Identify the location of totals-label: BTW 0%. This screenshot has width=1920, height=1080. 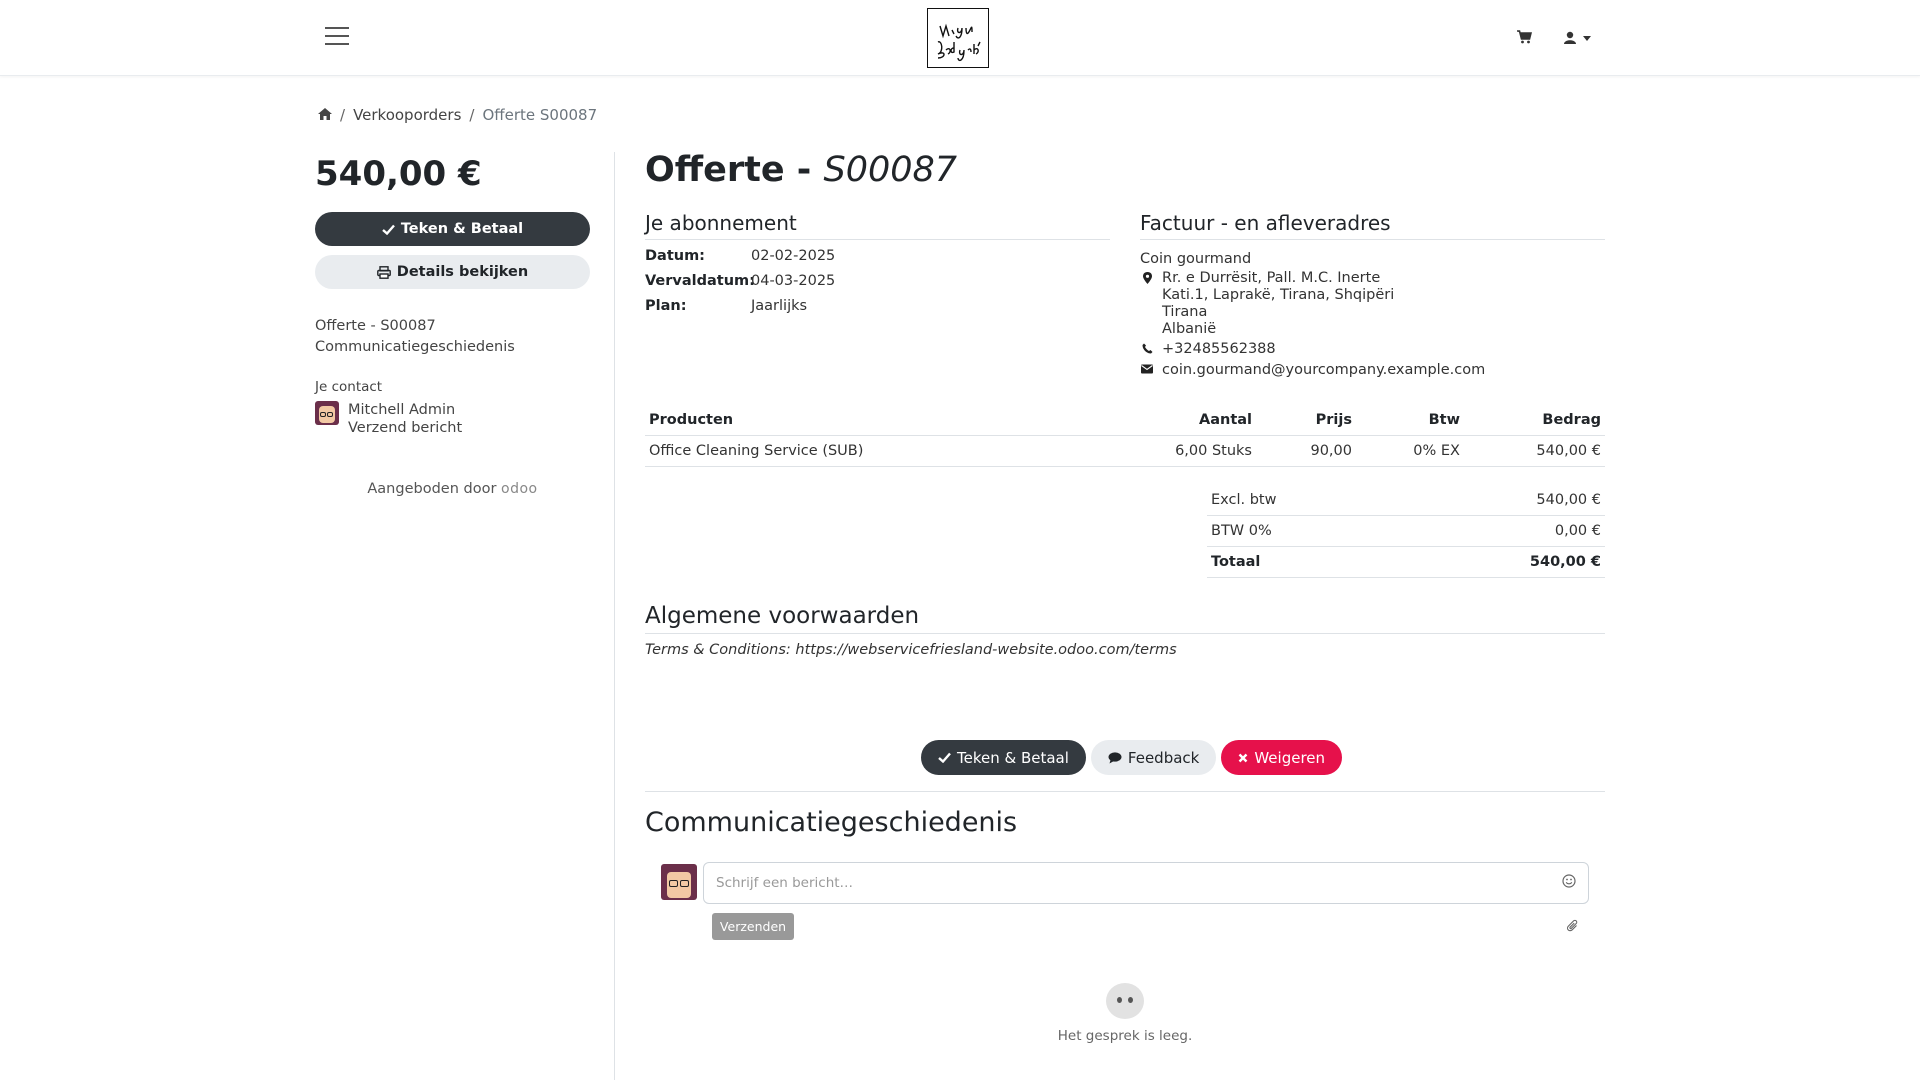
(1241, 531).